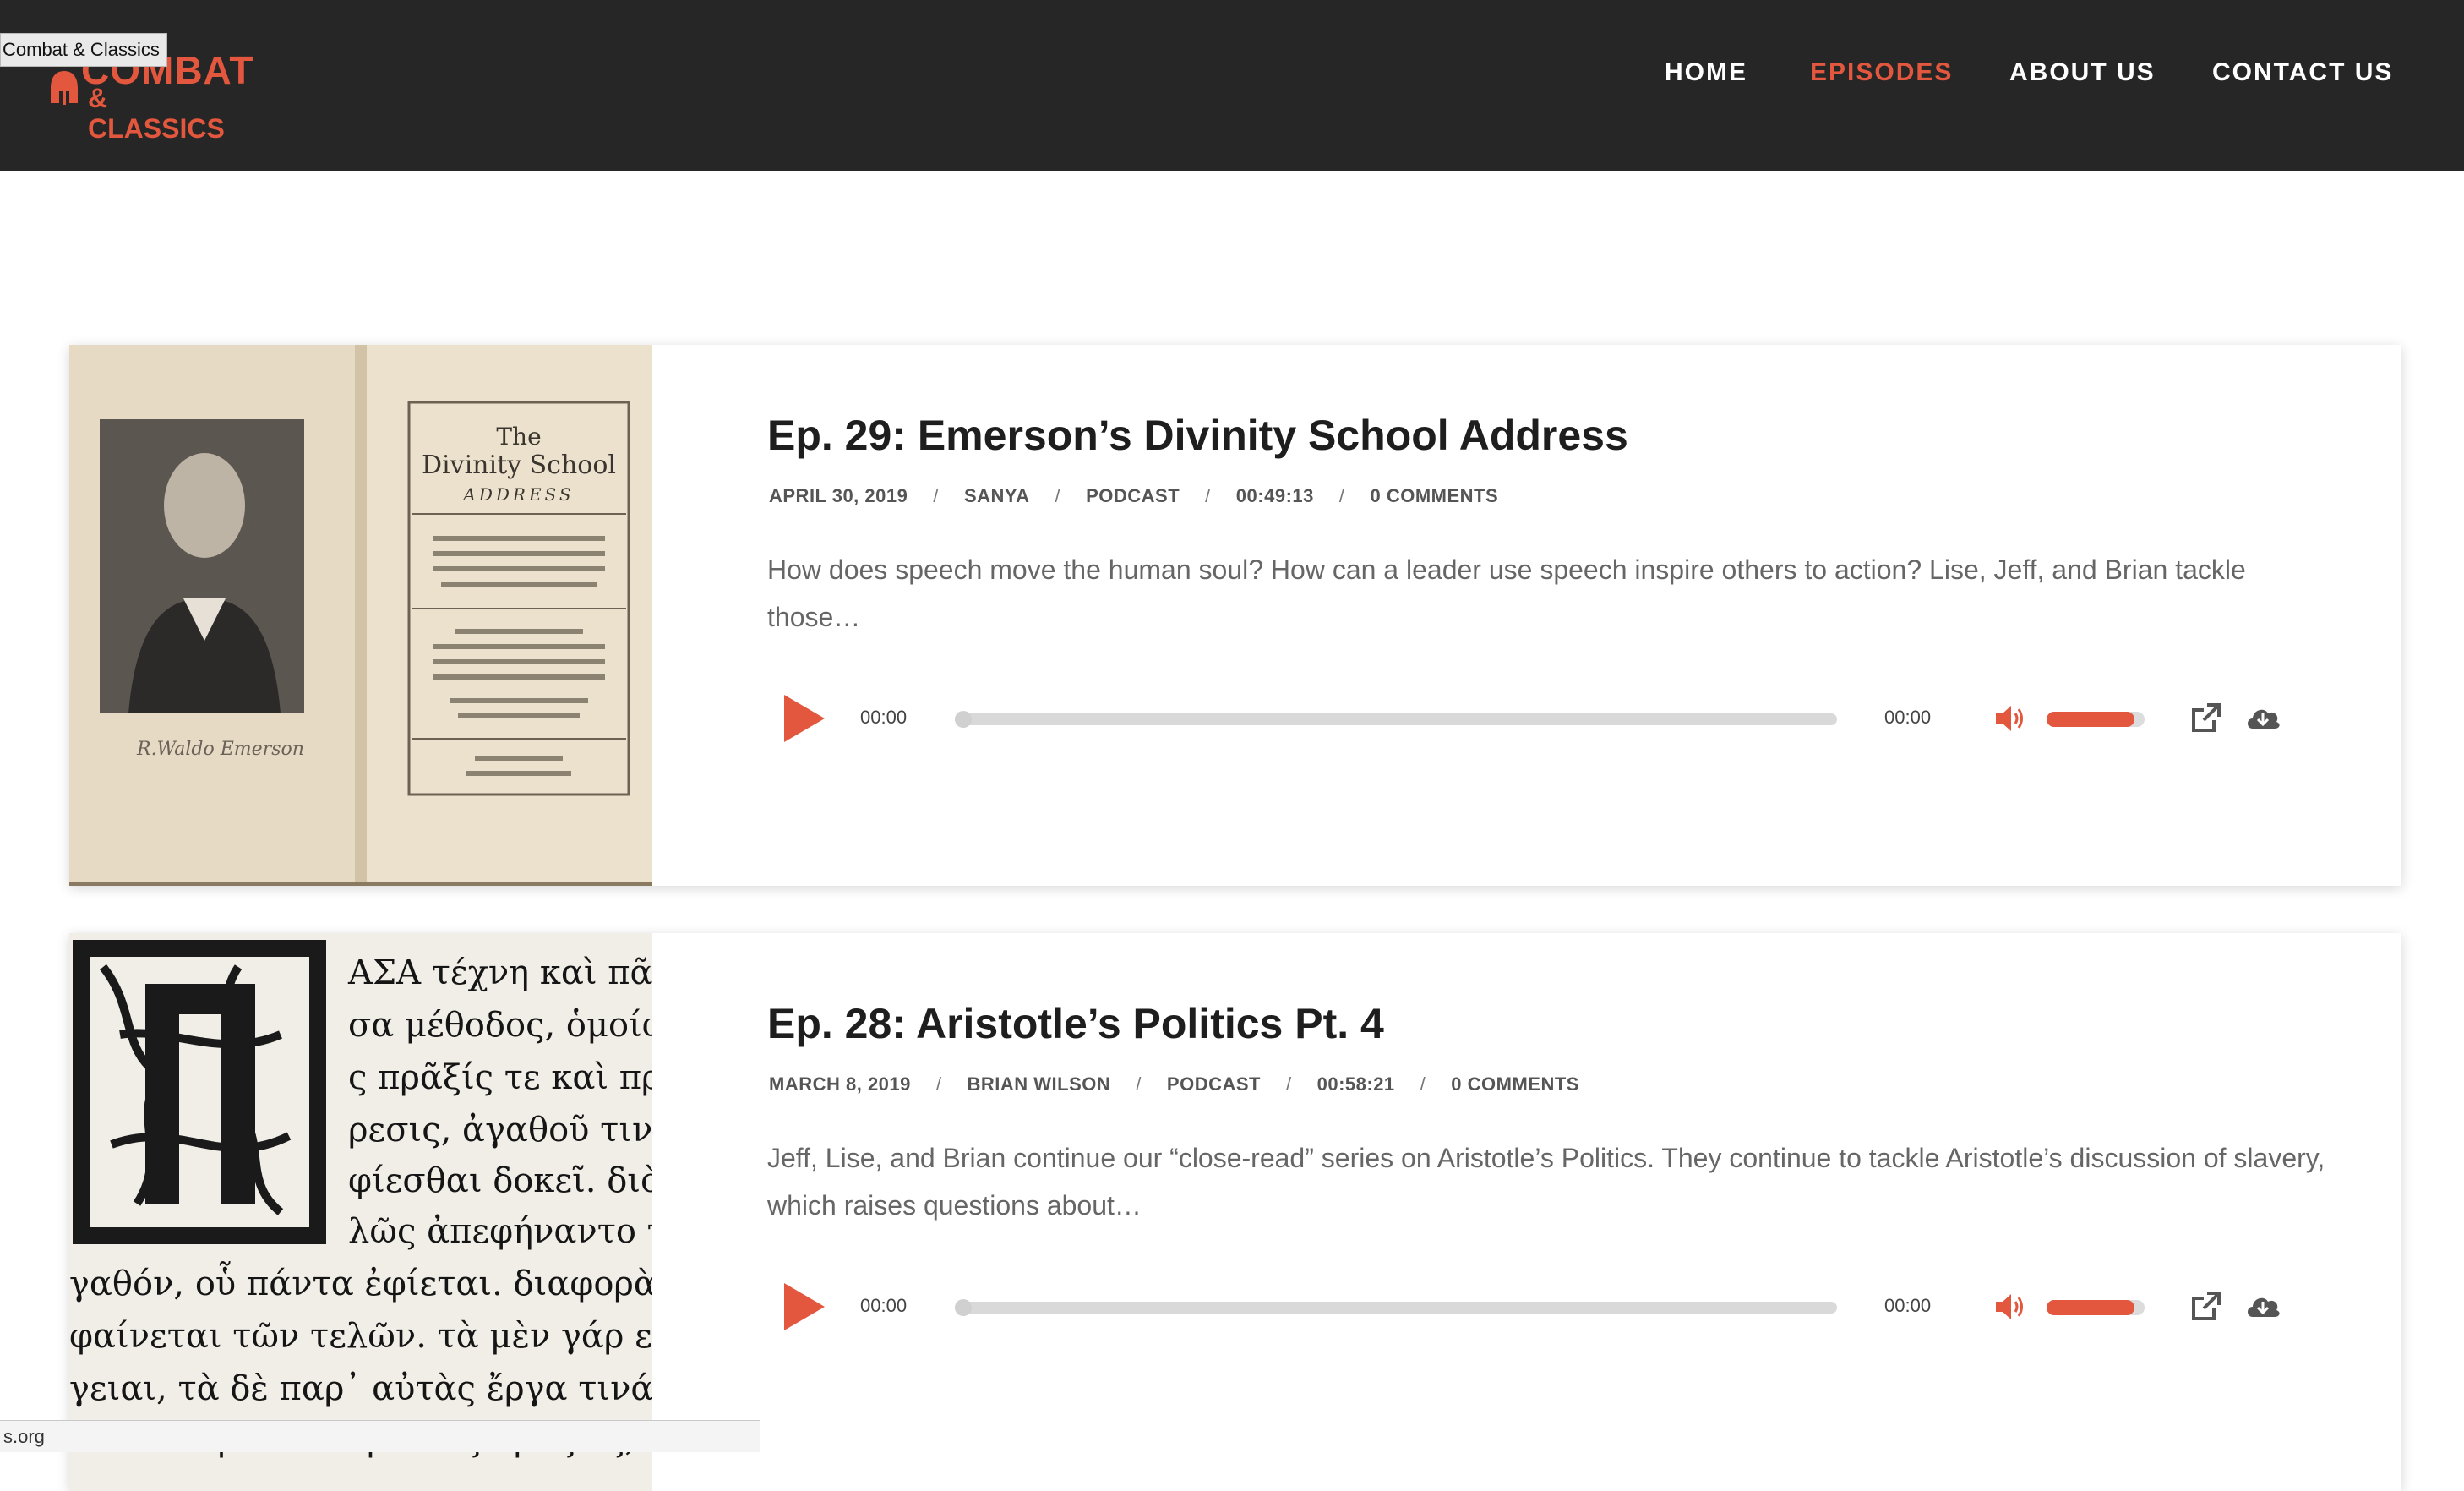 The image size is (2464, 1491). What do you see at coordinates (84, 50) in the screenshot?
I see `logo-tooltip: Combat & Classics` at bounding box center [84, 50].